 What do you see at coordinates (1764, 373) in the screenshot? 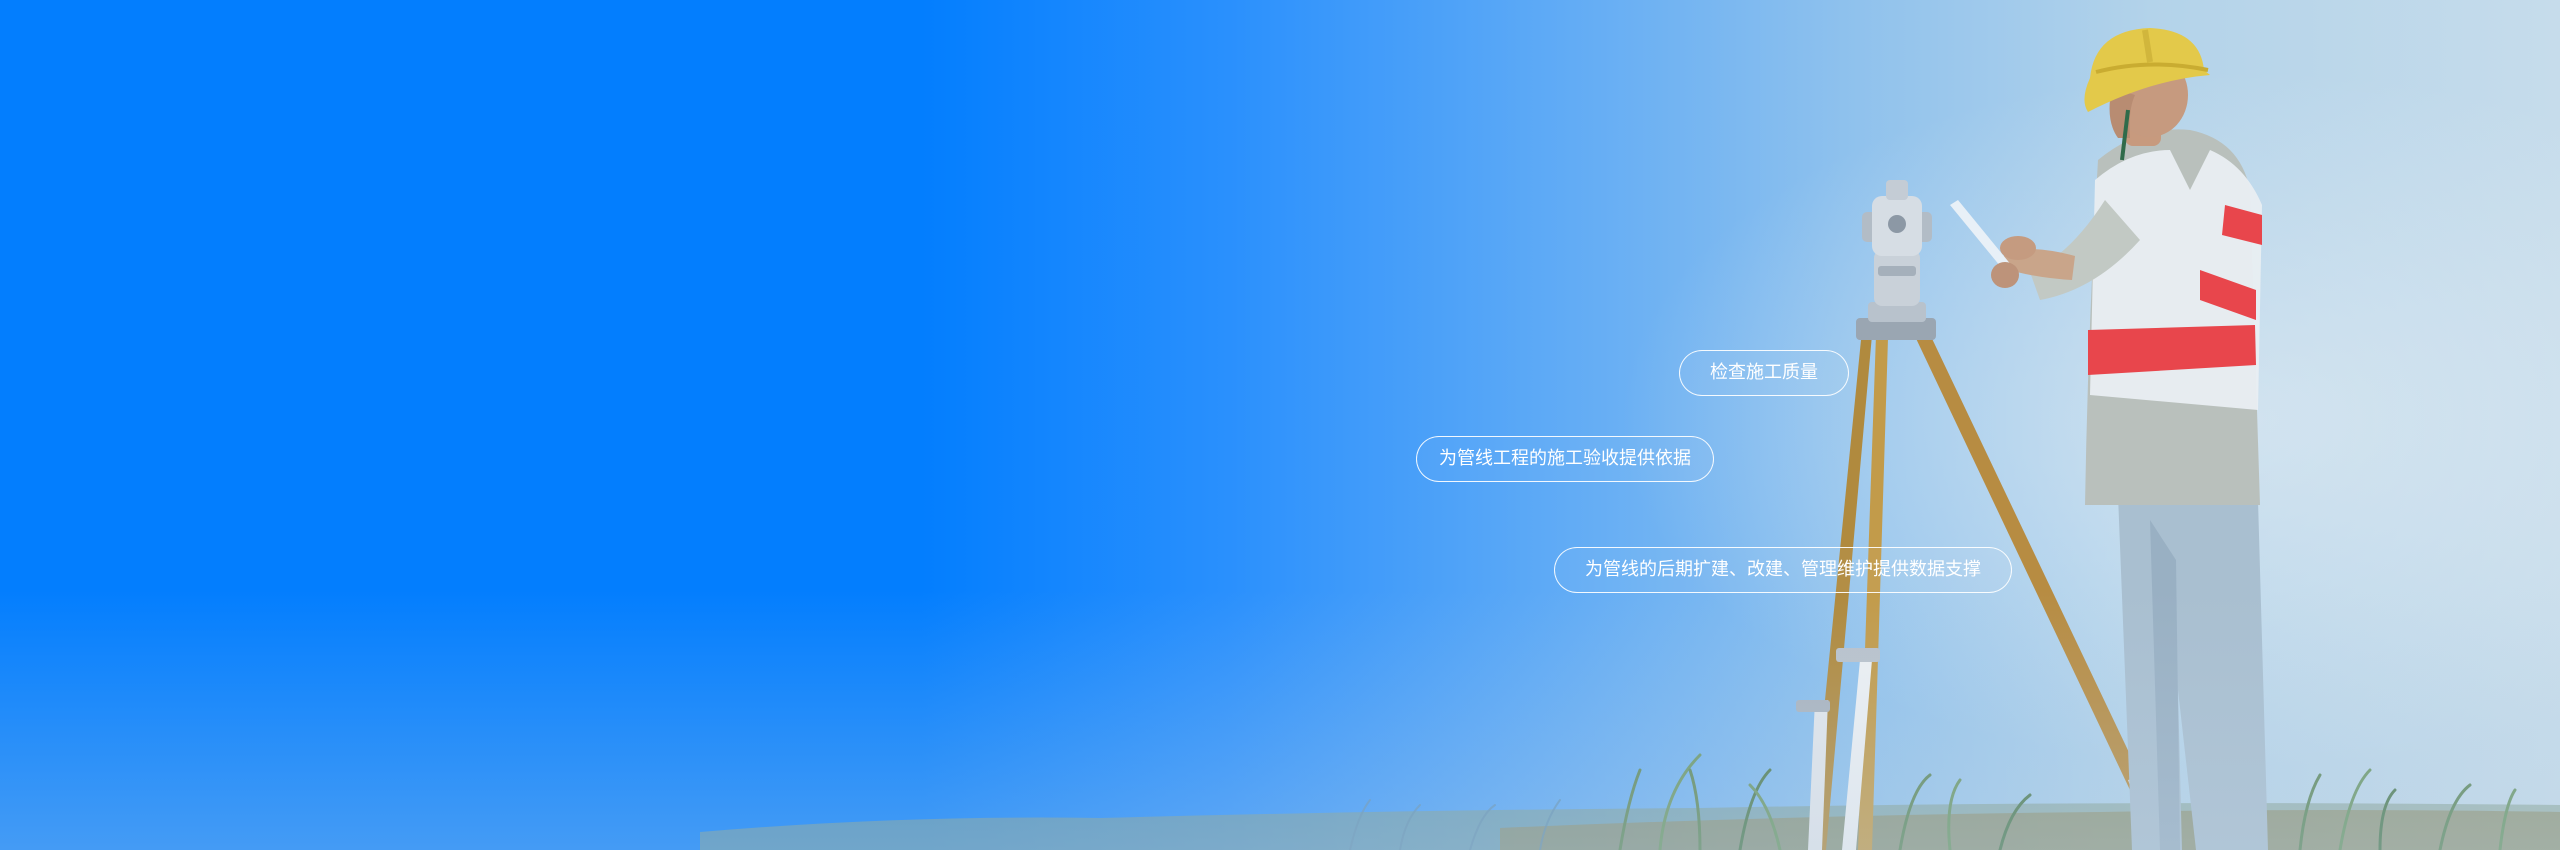
I see `tag-check-construction-quality: 检查施工质量` at bounding box center [1764, 373].